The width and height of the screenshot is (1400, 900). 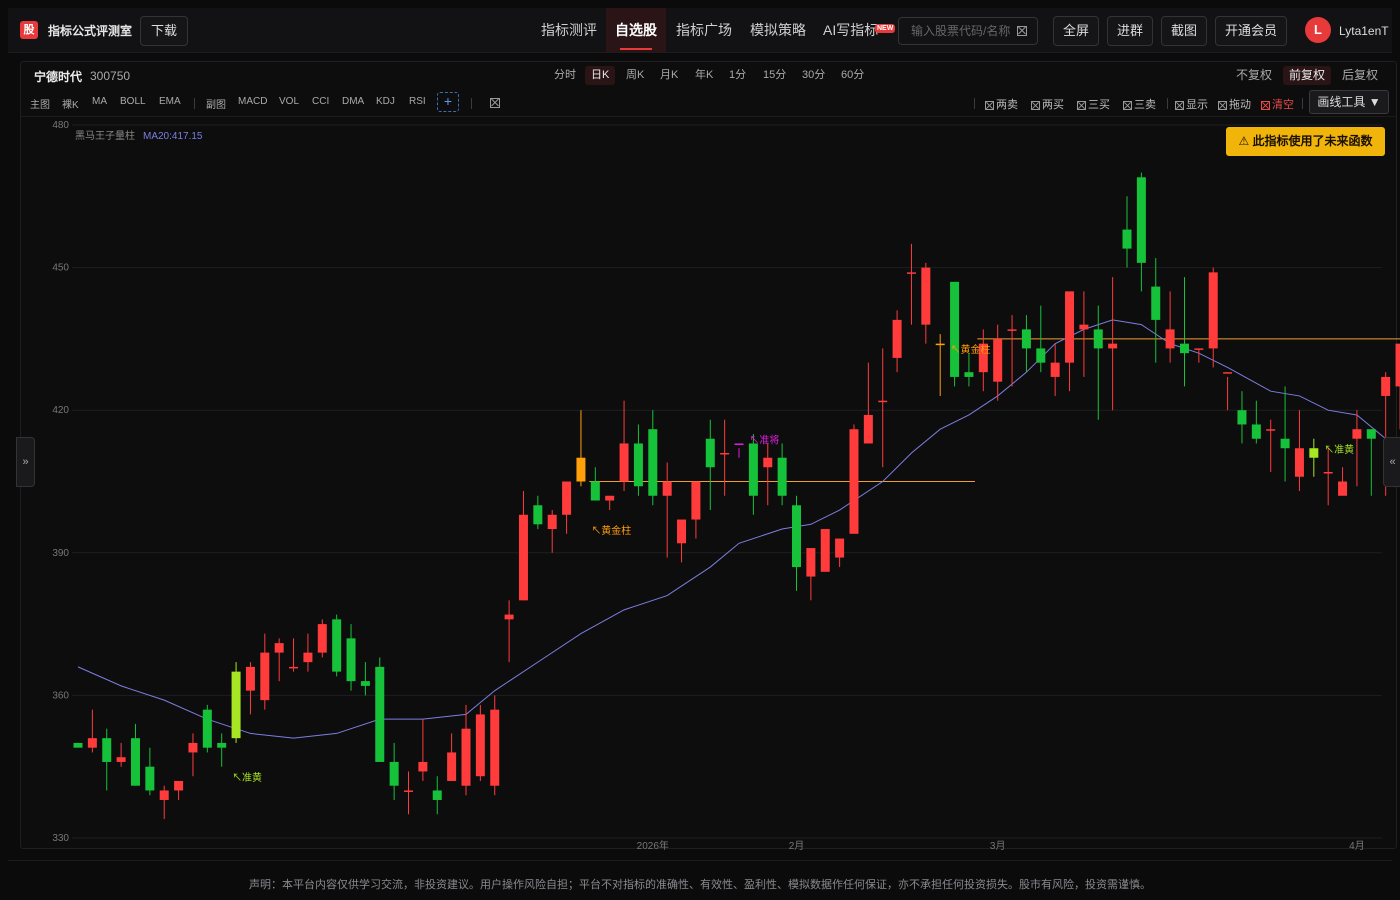 What do you see at coordinates (1391, 462) in the screenshot?
I see `right-expand-tab: «` at bounding box center [1391, 462].